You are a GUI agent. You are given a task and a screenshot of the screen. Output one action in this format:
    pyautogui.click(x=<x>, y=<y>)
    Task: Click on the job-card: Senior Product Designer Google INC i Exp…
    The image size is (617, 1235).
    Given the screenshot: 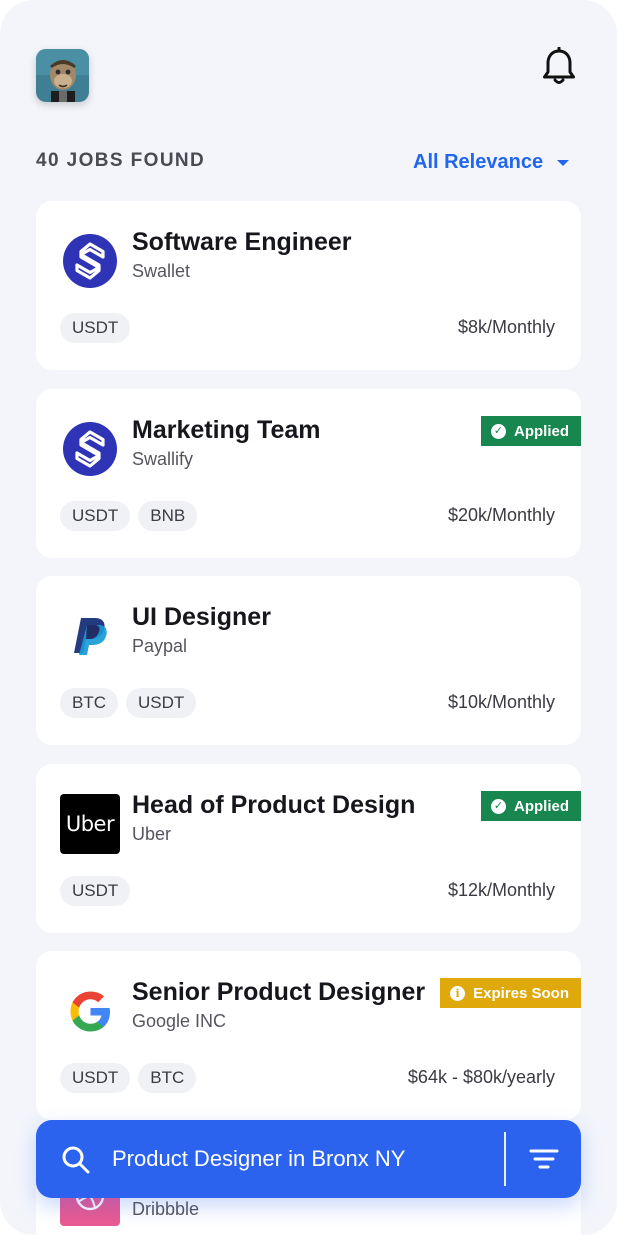 What is the action you would take?
    pyautogui.click(x=308, y=1035)
    